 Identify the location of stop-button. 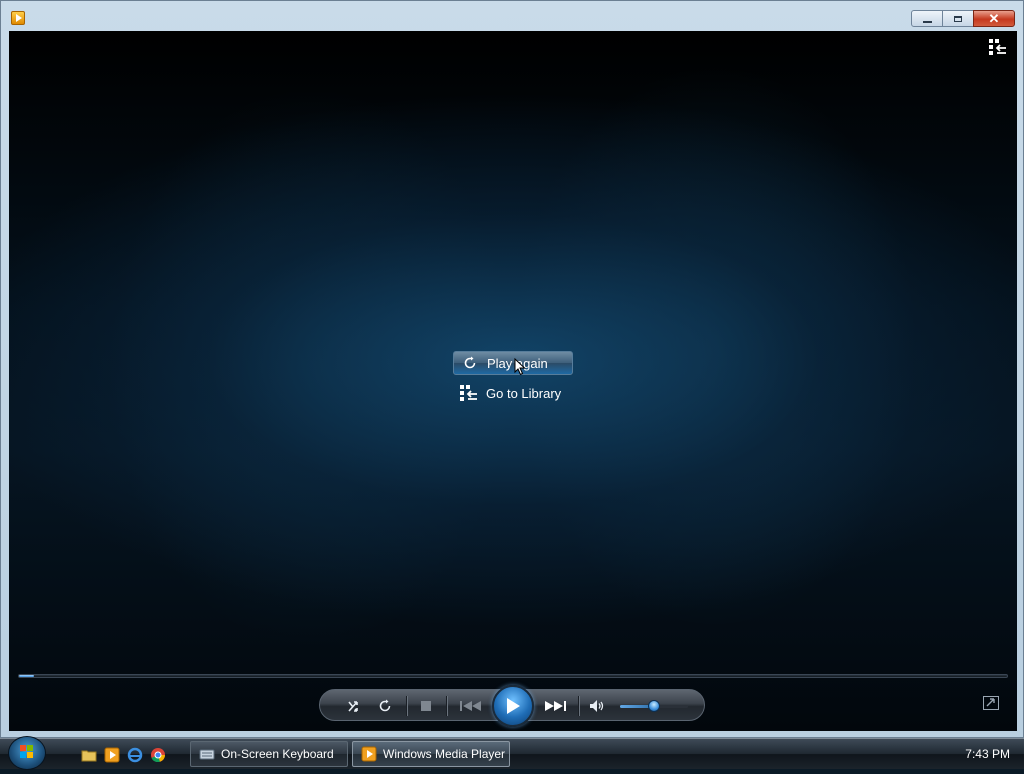
(426, 706).